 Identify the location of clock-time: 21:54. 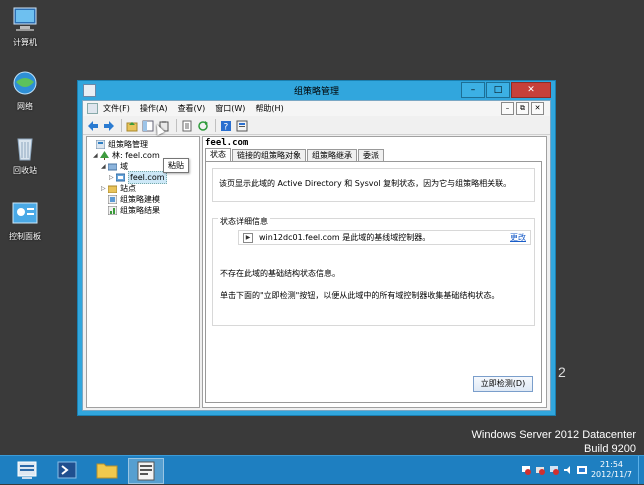
(611, 464).